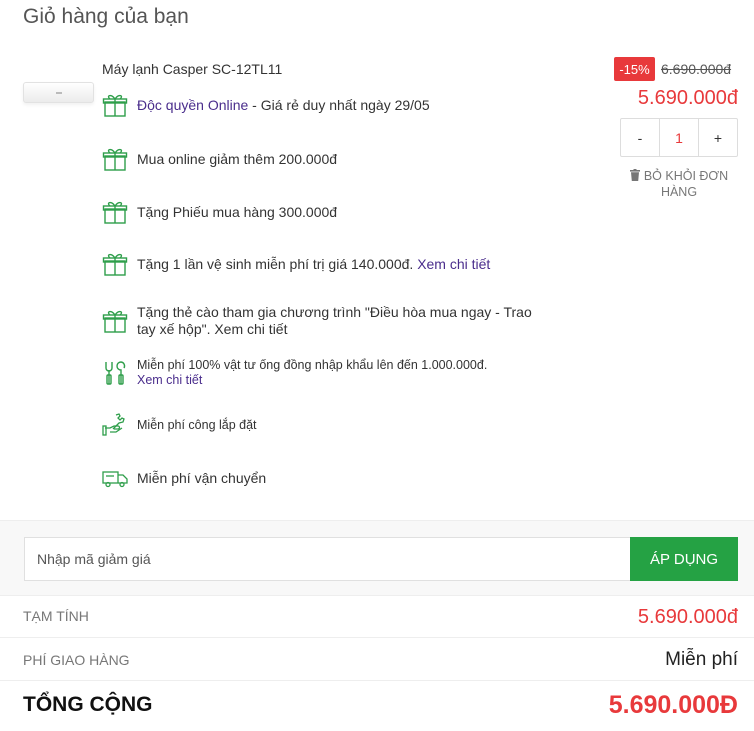 This screenshot has width=754, height=731. I want to click on shipping-label: PHÍ GIAO HÀNG, so click(76, 660).